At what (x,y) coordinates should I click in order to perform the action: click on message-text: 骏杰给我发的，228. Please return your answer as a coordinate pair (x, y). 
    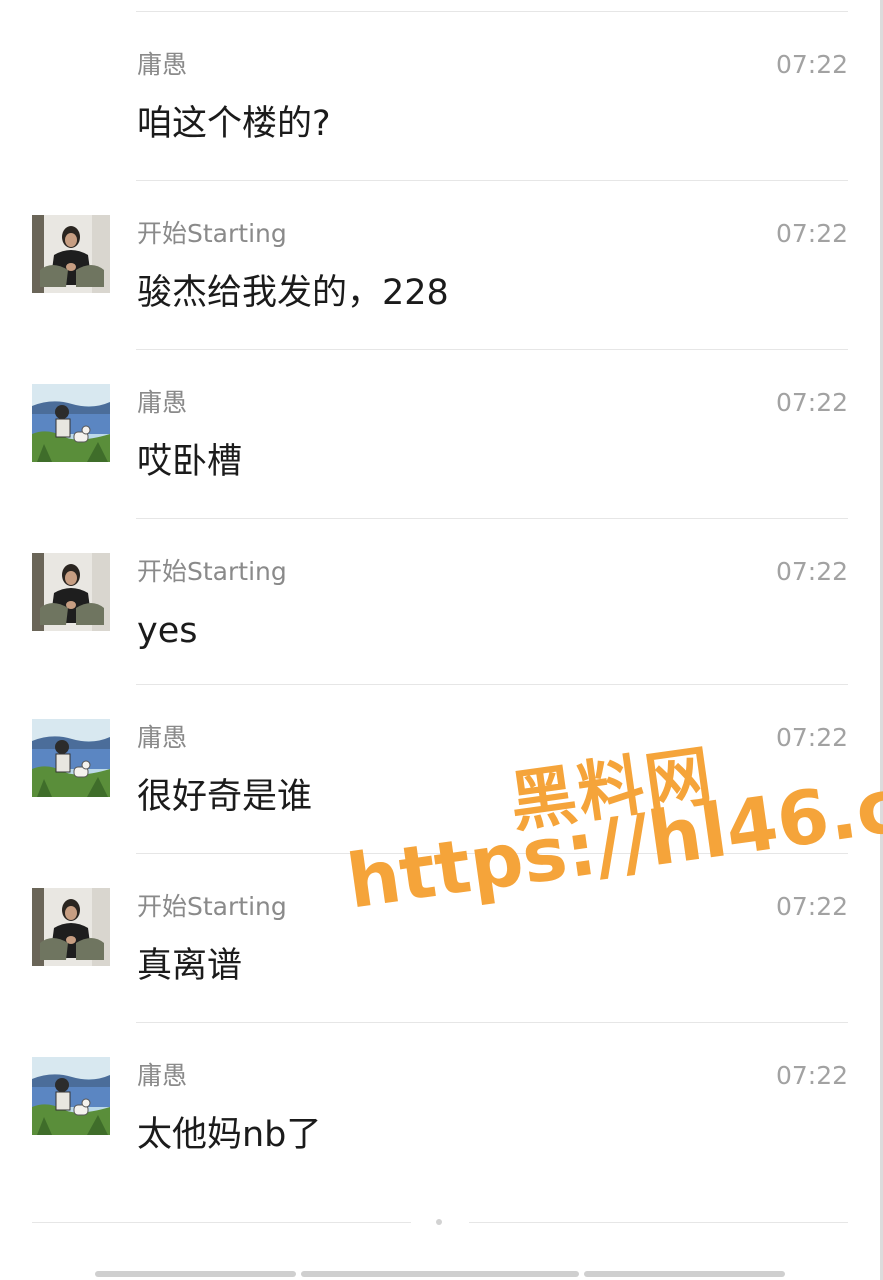
    Looking at the image, I should click on (293, 293).